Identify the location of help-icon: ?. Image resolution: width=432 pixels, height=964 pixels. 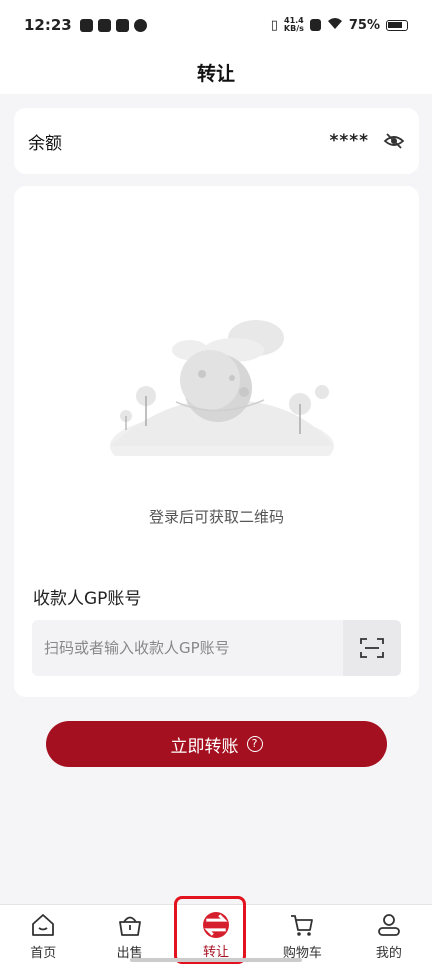
(254, 744).